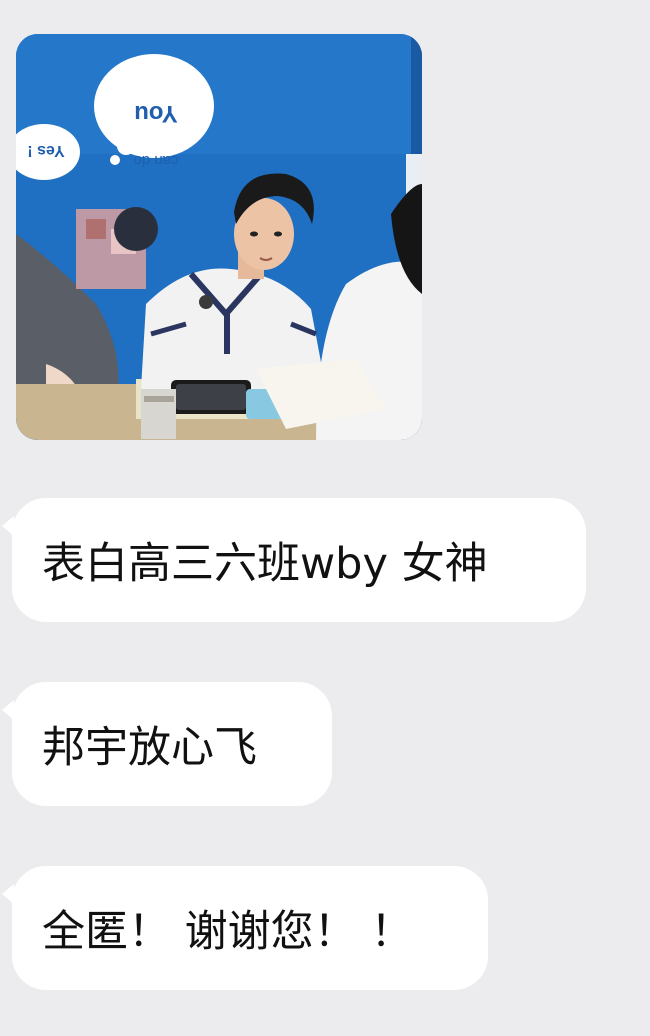 This screenshot has height=1036, width=650. I want to click on svg-text: can do, so click(155, 160).